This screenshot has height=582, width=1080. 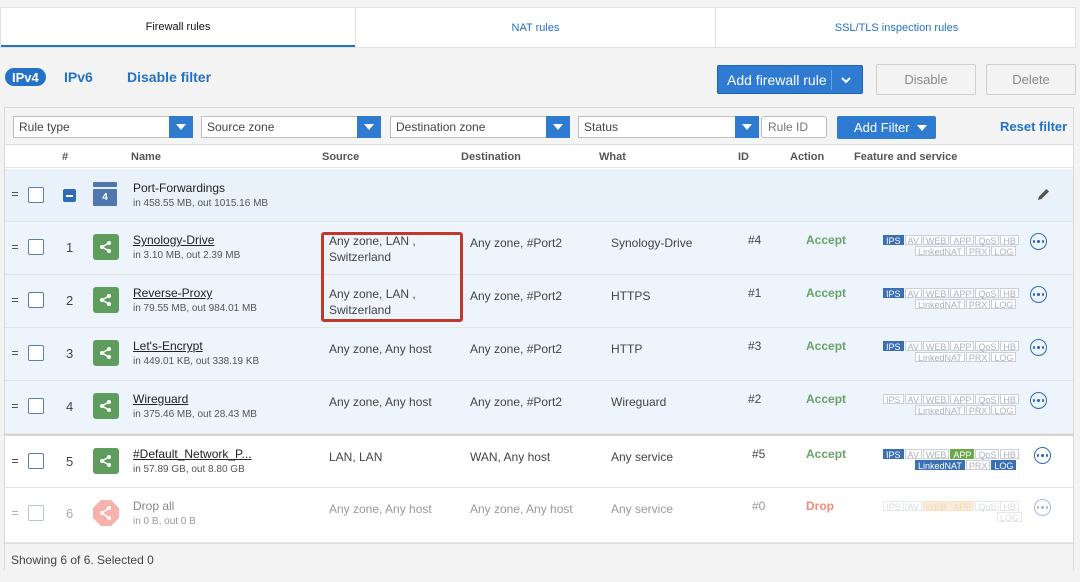 I want to click on disable-button: Disable, so click(x=926, y=79).